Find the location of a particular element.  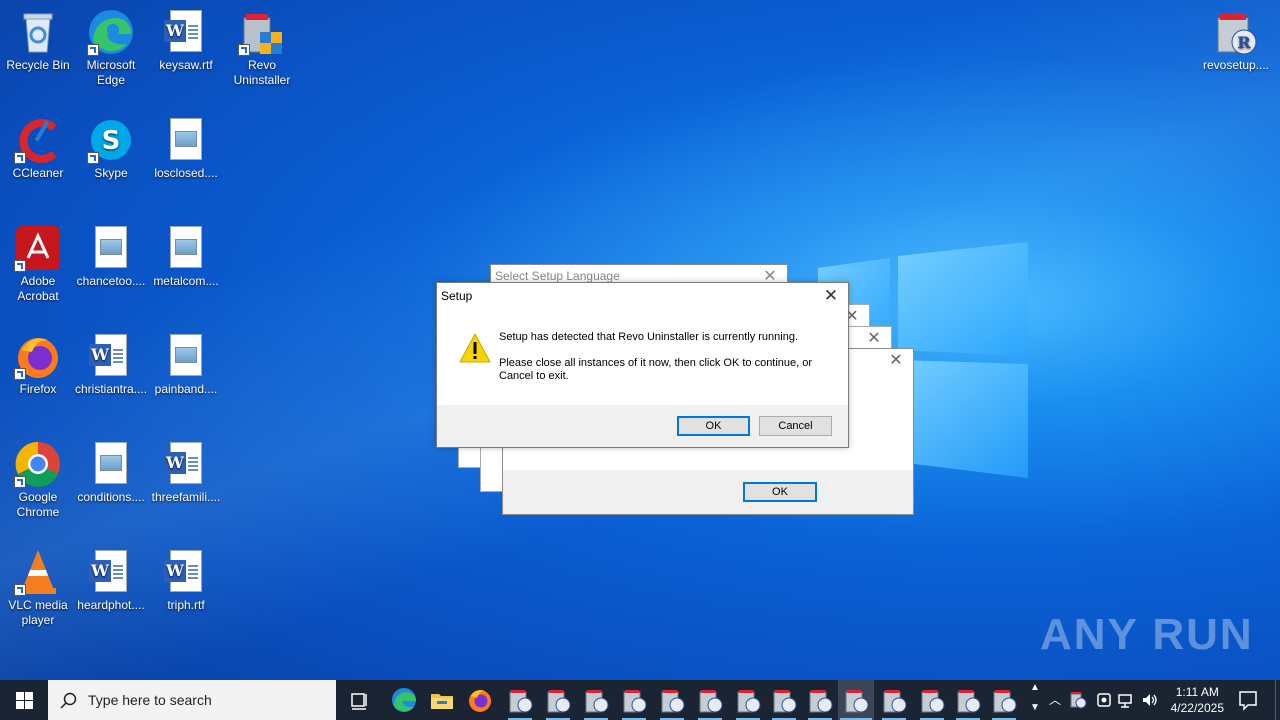

desktop-icon-adobe-acrobat: Adobe Acrobat is located at coordinates (38, 261).